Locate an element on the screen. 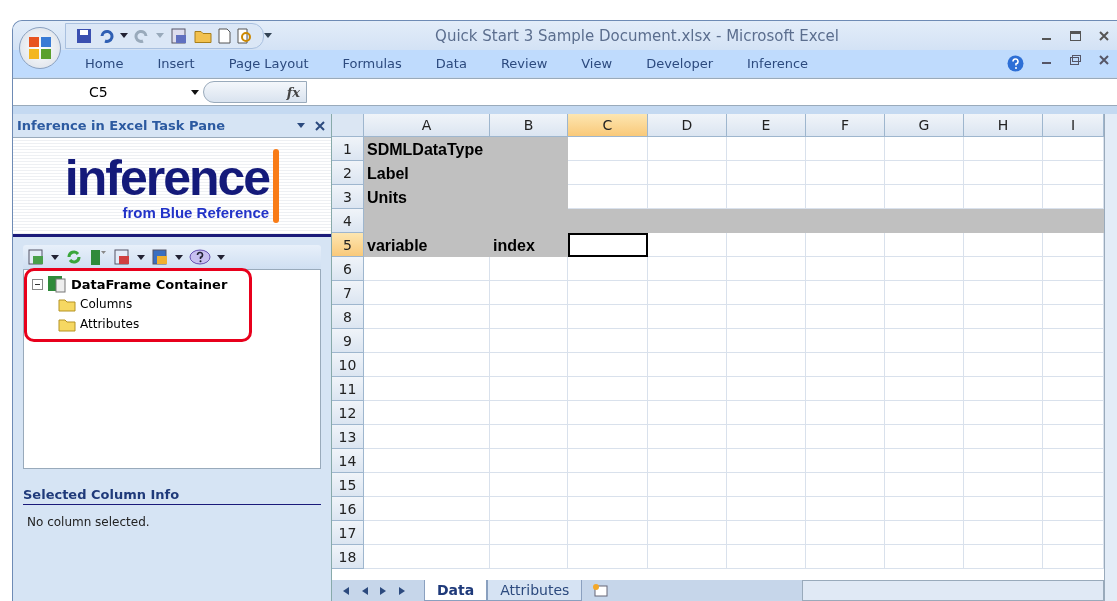 This screenshot has width=1117, height=601. cell-text: variable is located at coordinates (427, 245).